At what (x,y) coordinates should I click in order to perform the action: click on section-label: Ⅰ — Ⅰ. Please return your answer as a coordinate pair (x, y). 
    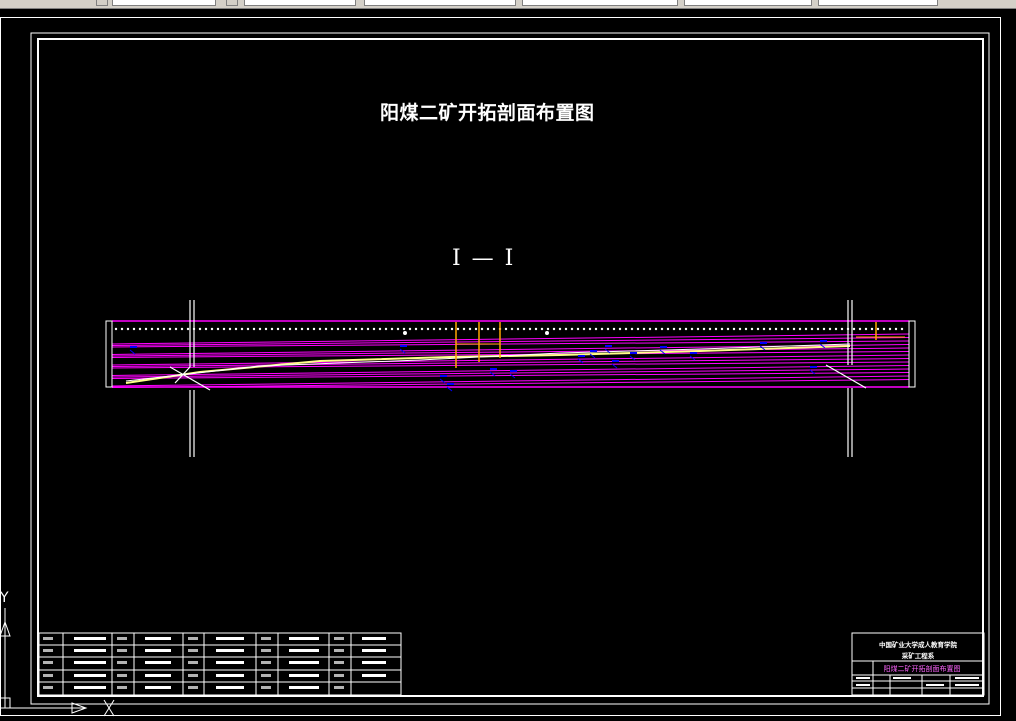
    Looking at the image, I should click on (484, 258).